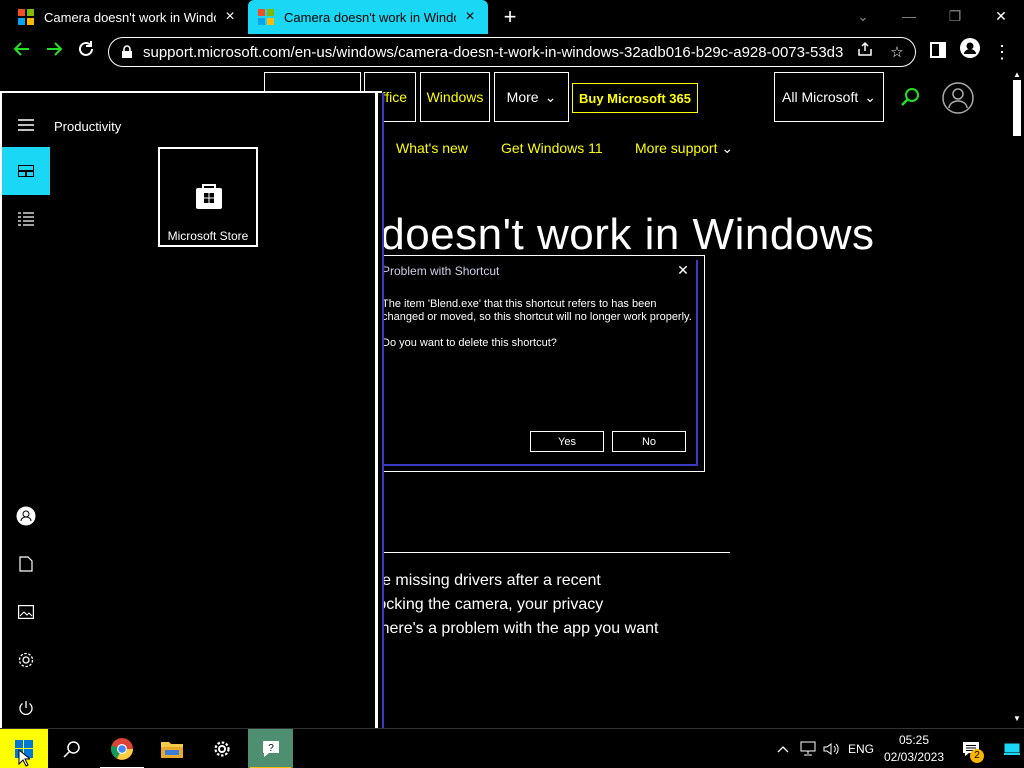  Describe the element at coordinates (1017, 399) in the screenshot. I see `page-scrollbar: ▲ ▼` at that location.